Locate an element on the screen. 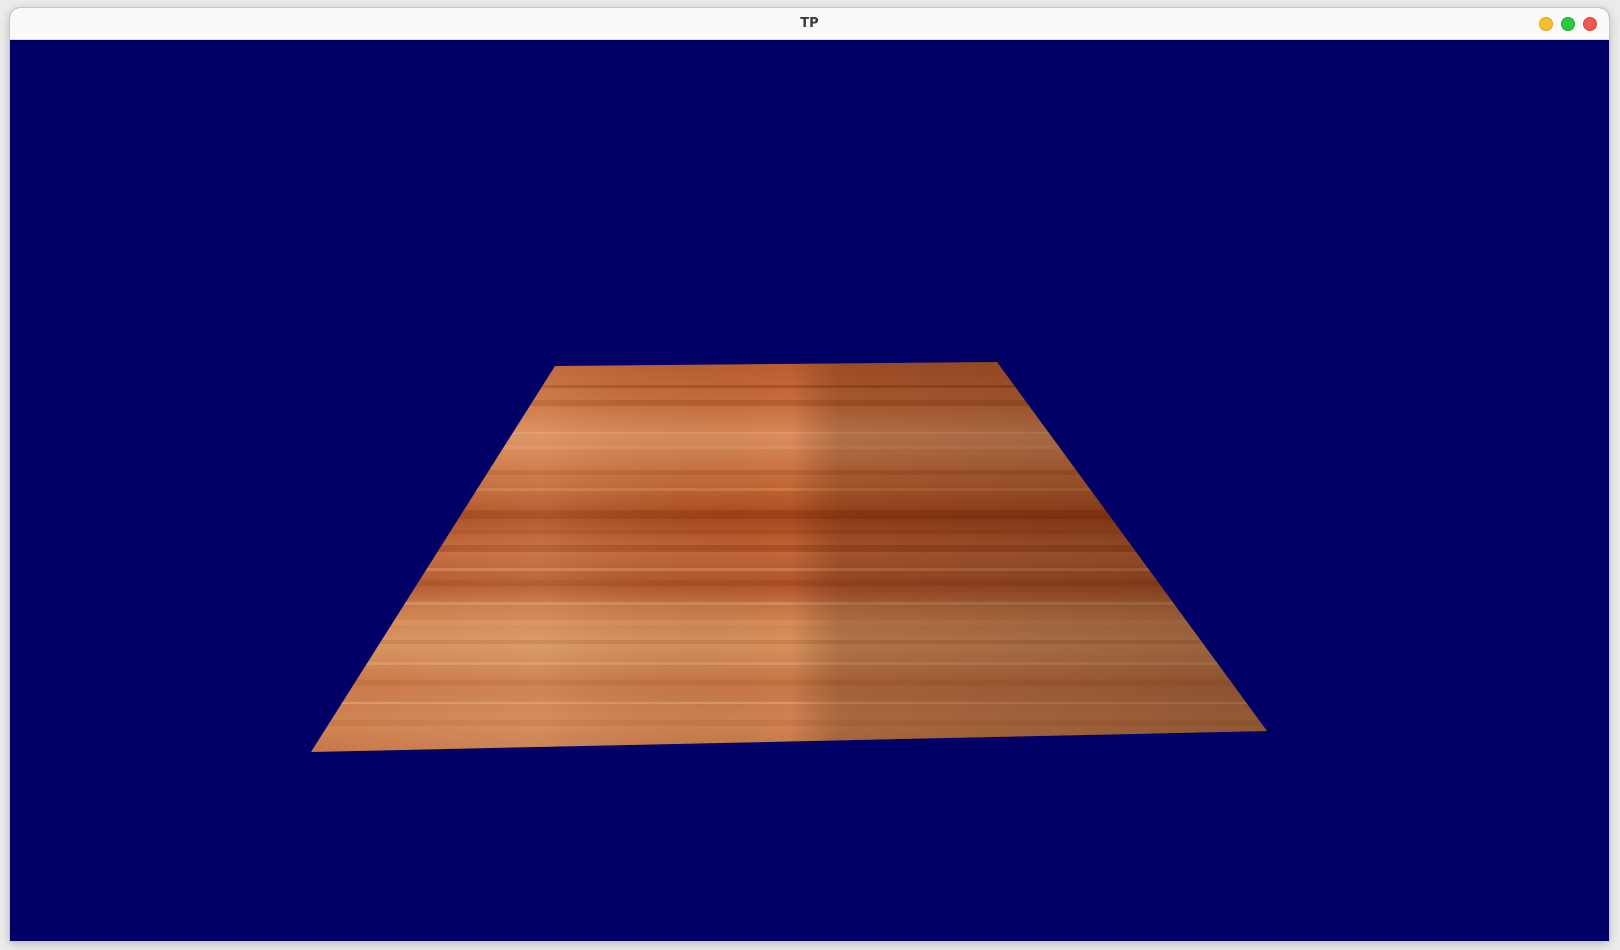  close-button is located at coordinates (1590, 24).